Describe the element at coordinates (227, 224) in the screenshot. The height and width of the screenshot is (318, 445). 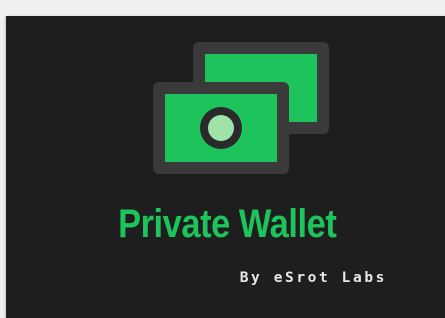
I see `brand-title: Private Wallet` at that location.